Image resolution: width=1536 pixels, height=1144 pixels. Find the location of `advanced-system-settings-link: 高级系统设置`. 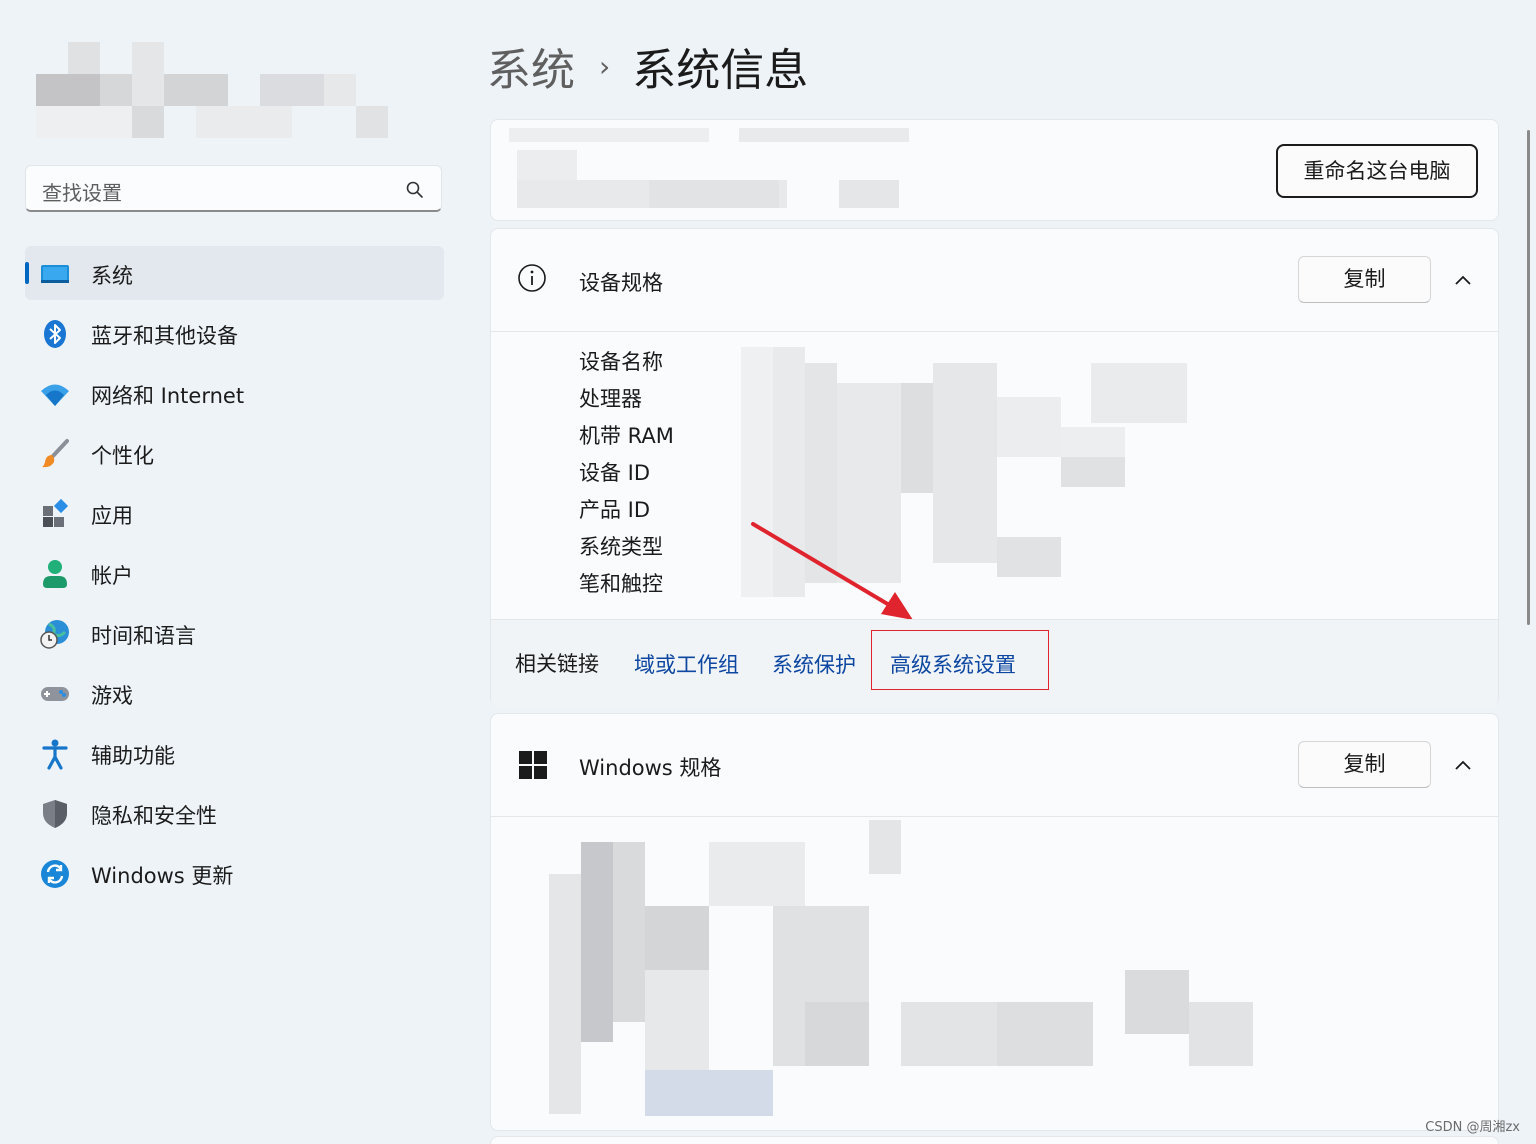

advanced-system-settings-link: 高级系统设置 is located at coordinates (953, 664).